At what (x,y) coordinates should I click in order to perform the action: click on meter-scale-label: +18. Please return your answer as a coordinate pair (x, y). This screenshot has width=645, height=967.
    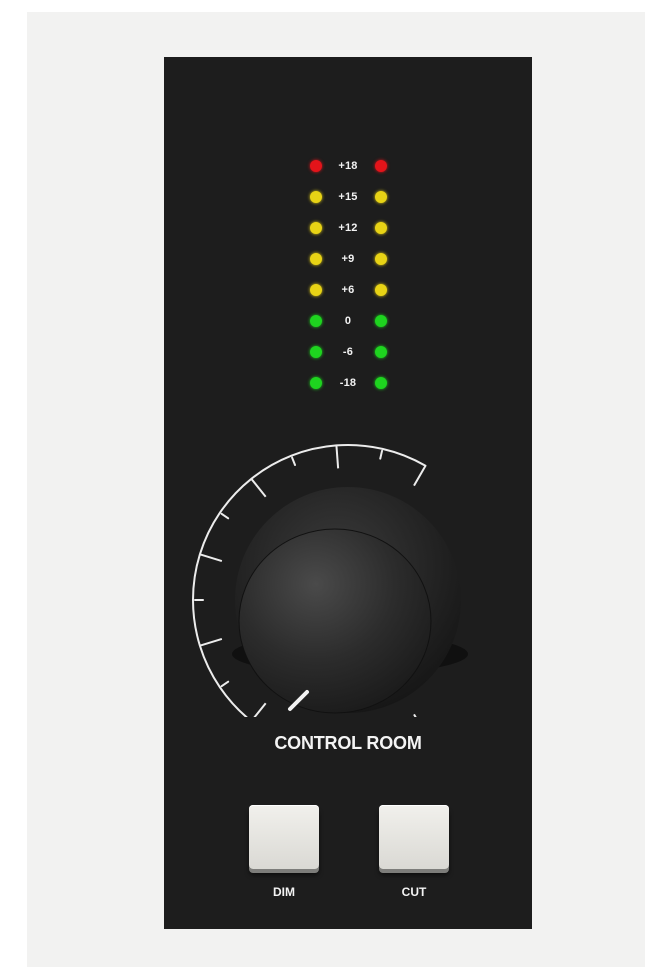
    Looking at the image, I should click on (348, 166).